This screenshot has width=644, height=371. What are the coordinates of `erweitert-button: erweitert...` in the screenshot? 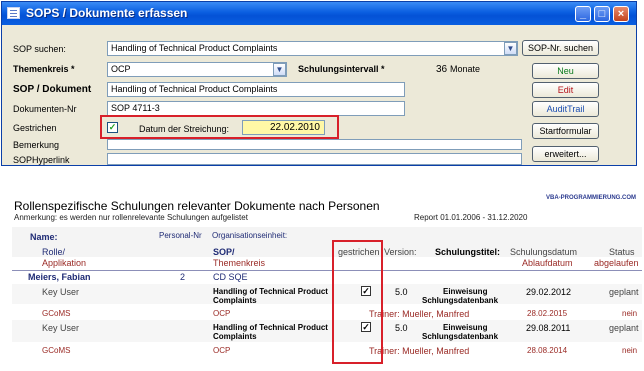 It's located at (565, 154).